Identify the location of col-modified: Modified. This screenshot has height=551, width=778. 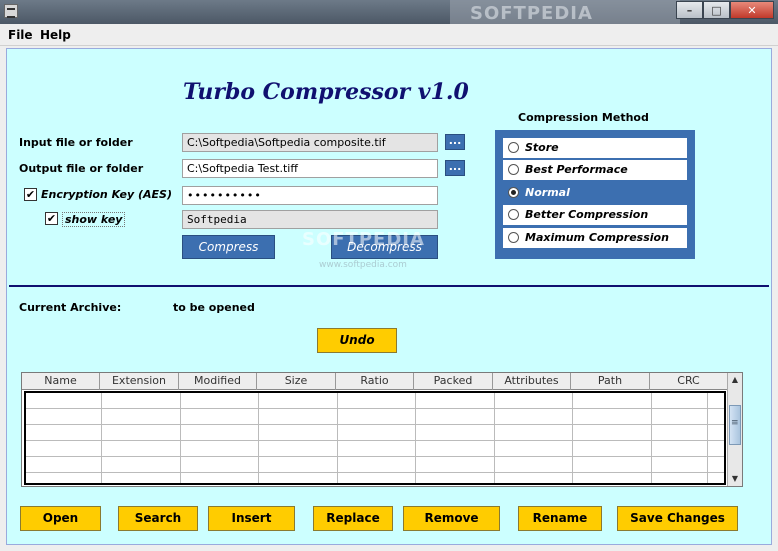
(218, 381).